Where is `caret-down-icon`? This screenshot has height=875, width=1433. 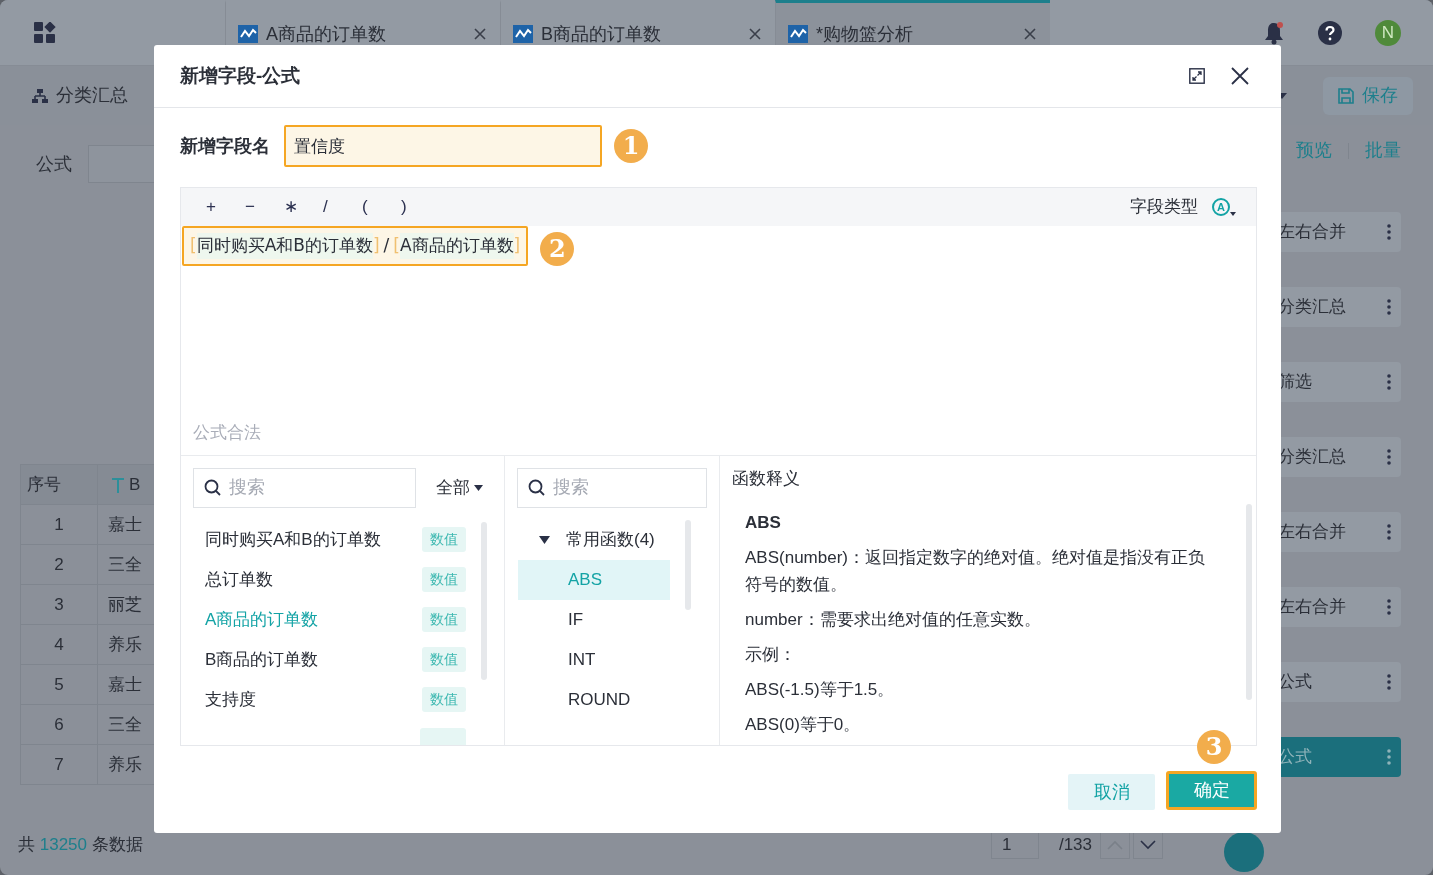 caret-down-icon is located at coordinates (544, 539).